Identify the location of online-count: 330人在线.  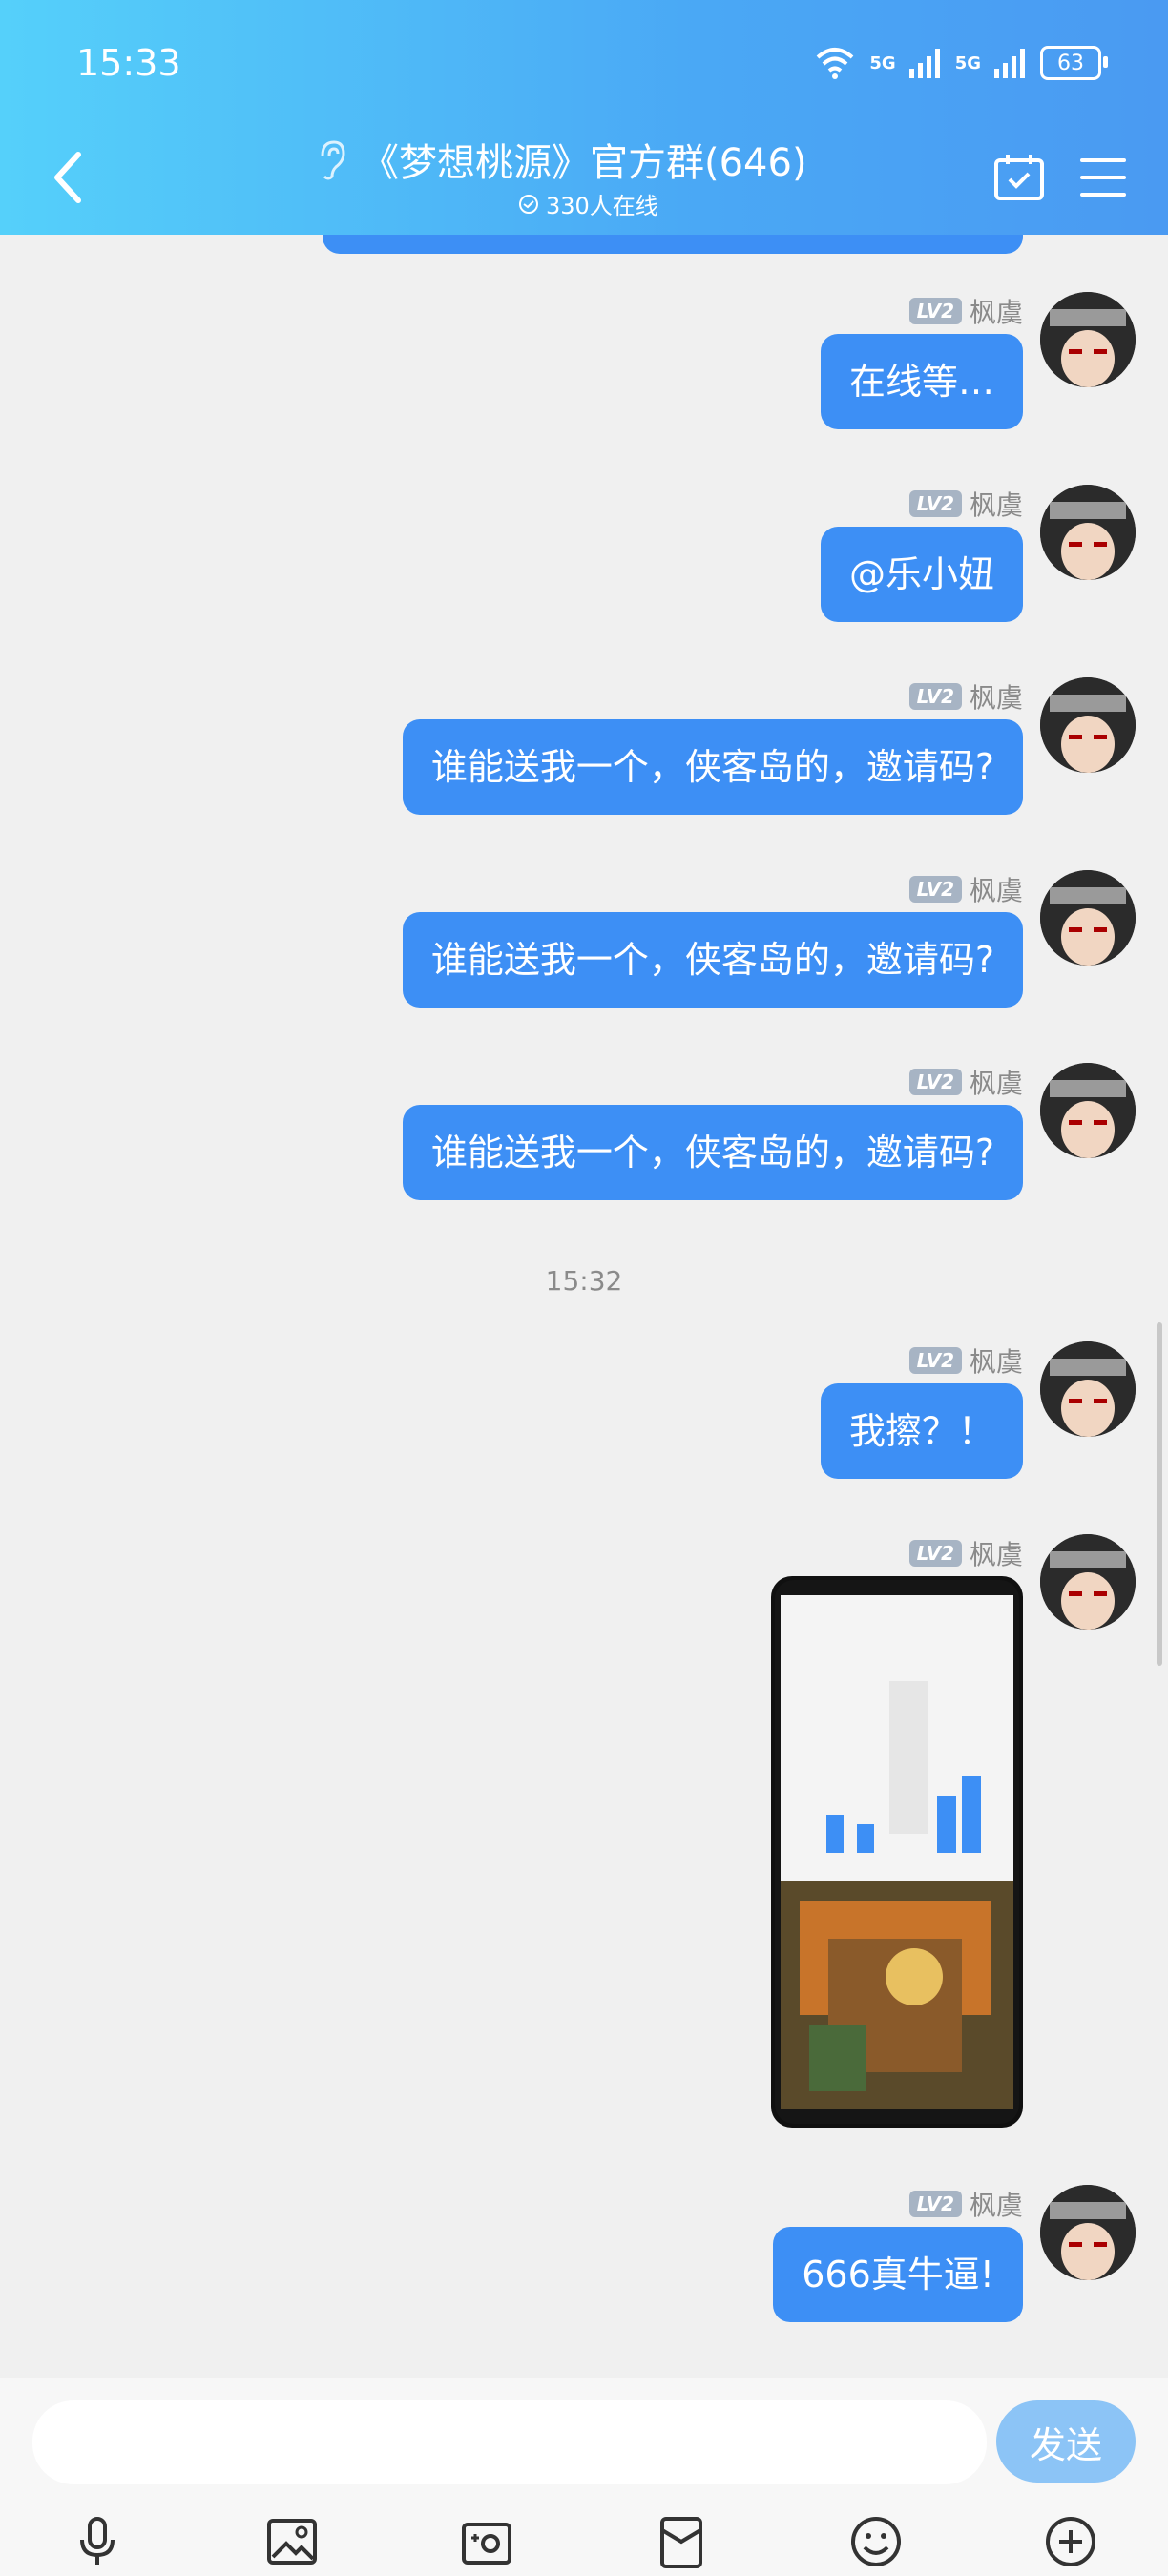
(587, 203).